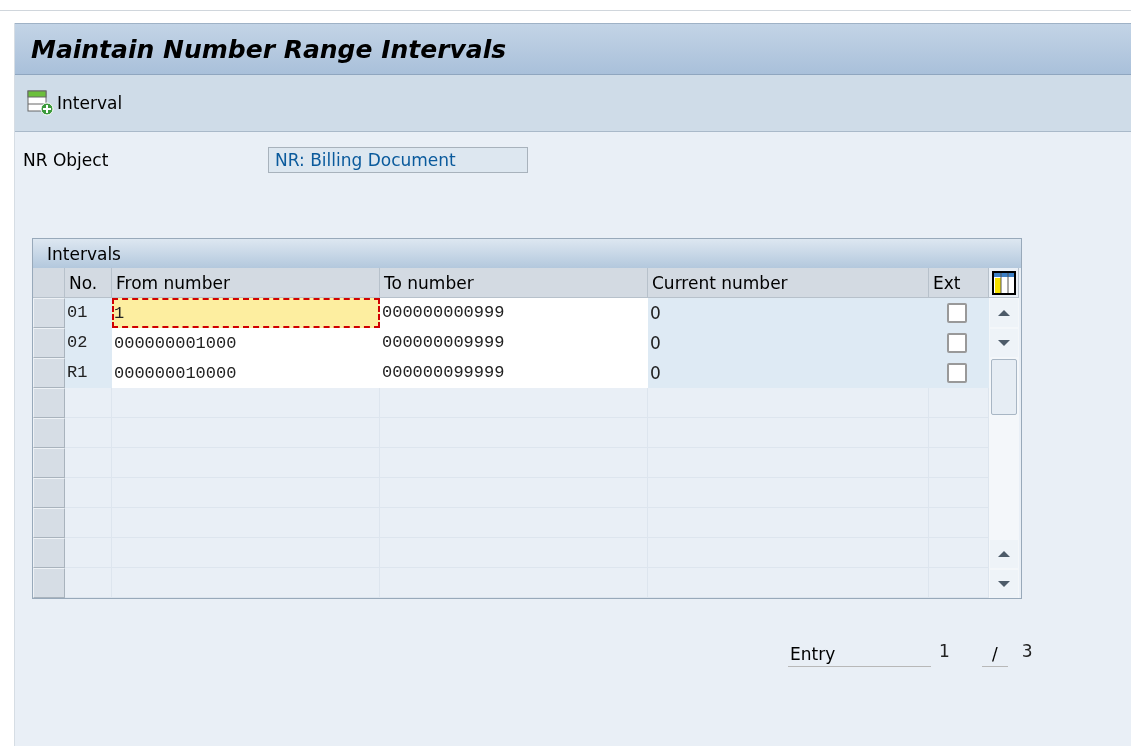 The height and width of the screenshot is (746, 1131). I want to click on input-field: 000000000999, so click(514, 313).